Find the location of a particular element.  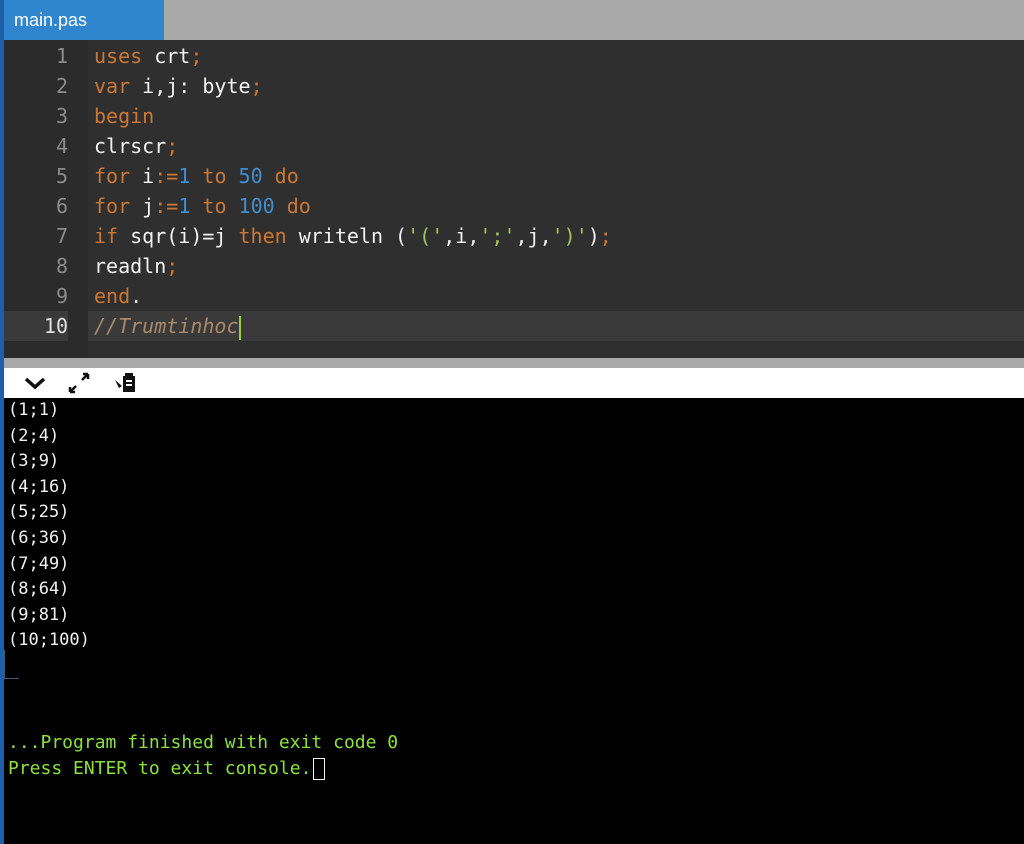

code-line: clrscr; is located at coordinates (556, 146).